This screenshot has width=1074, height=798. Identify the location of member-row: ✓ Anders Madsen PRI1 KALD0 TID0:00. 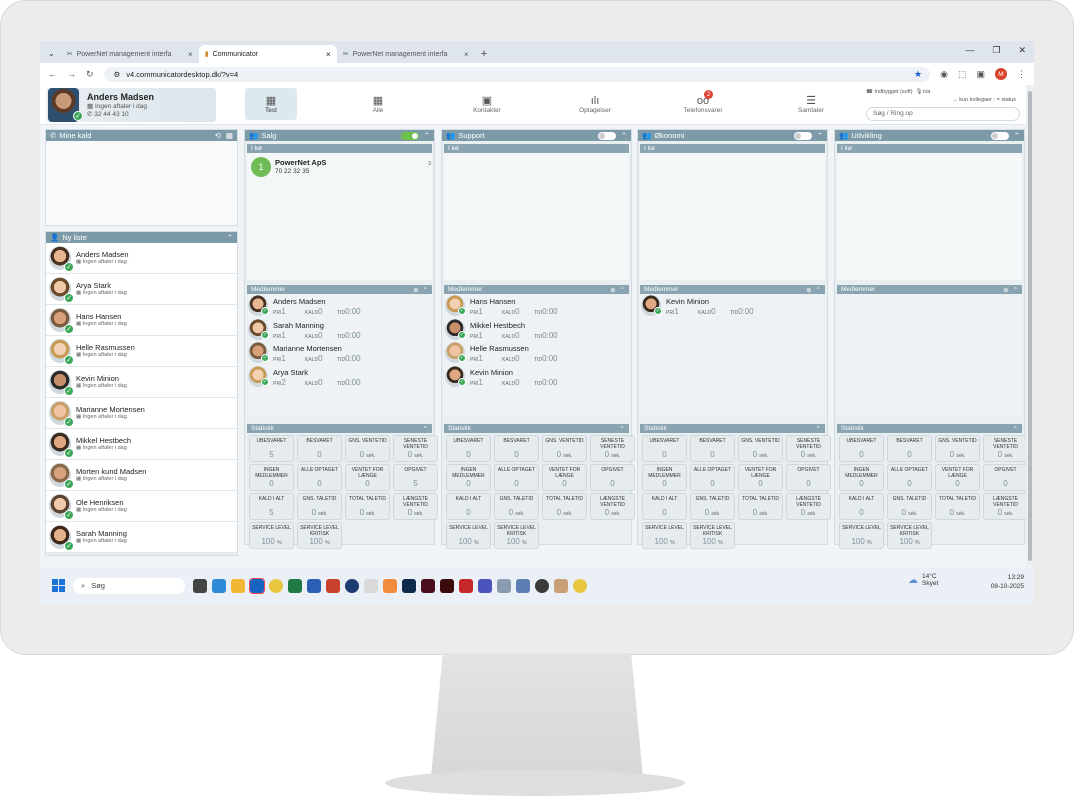
(339, 306).